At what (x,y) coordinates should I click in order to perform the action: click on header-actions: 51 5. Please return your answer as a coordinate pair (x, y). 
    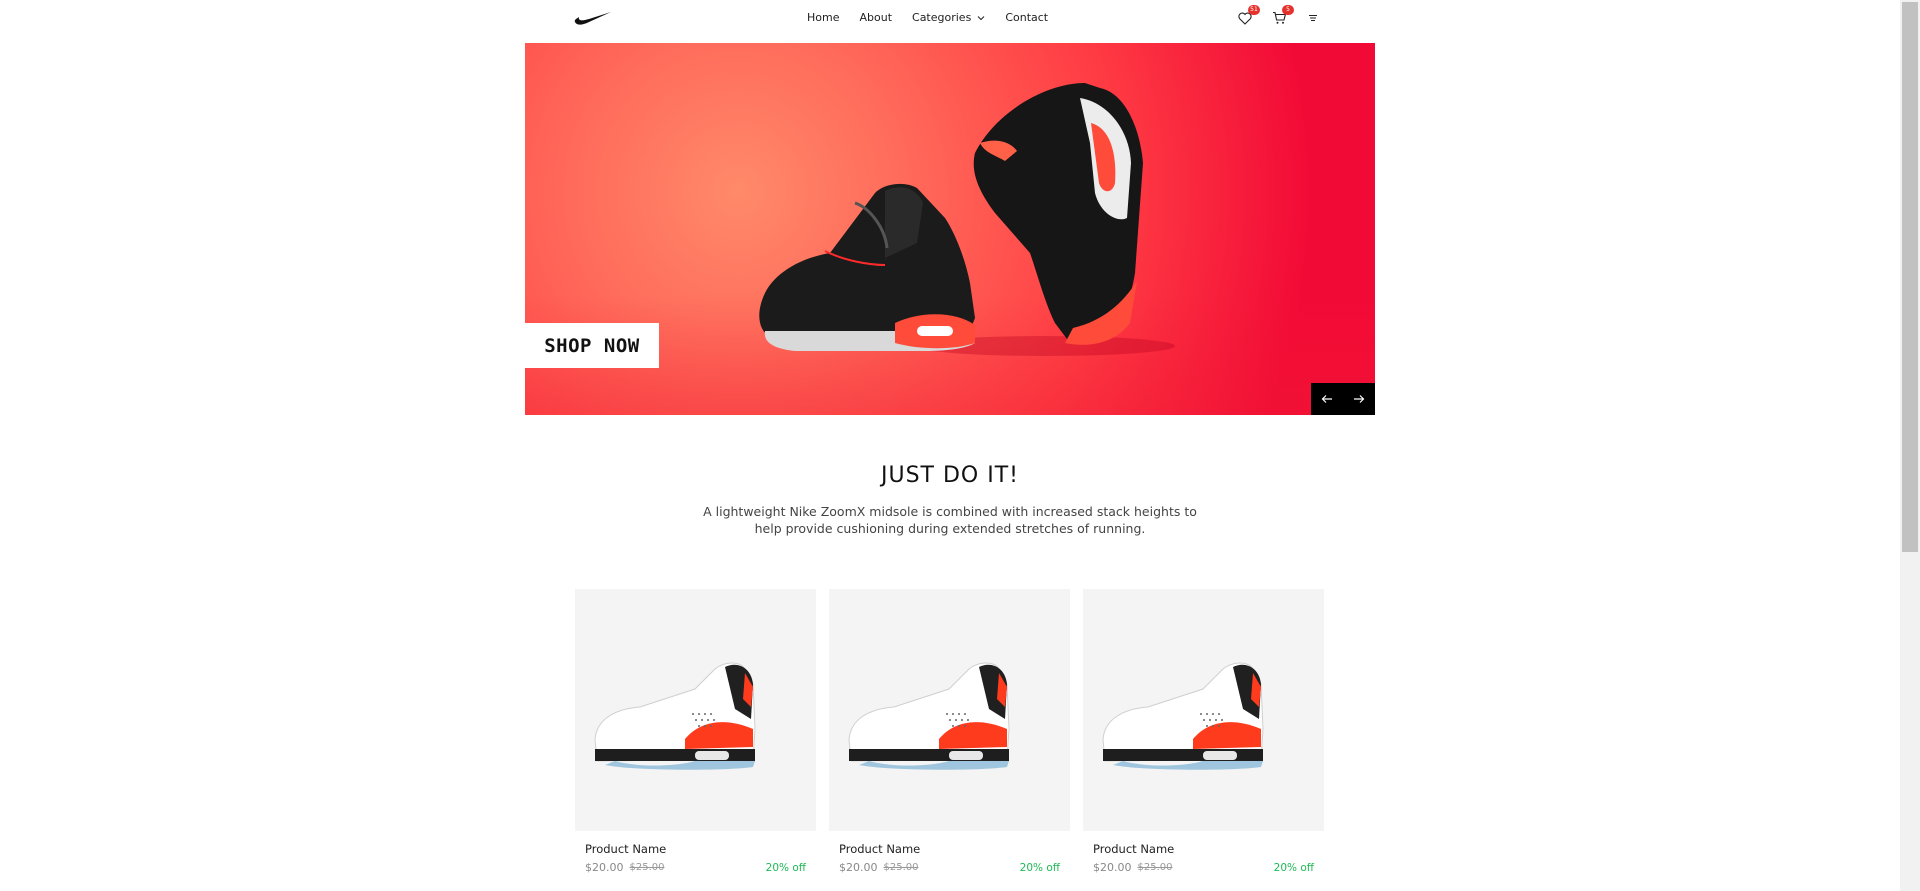
    Looking at the image, I should click on (1285, 16).